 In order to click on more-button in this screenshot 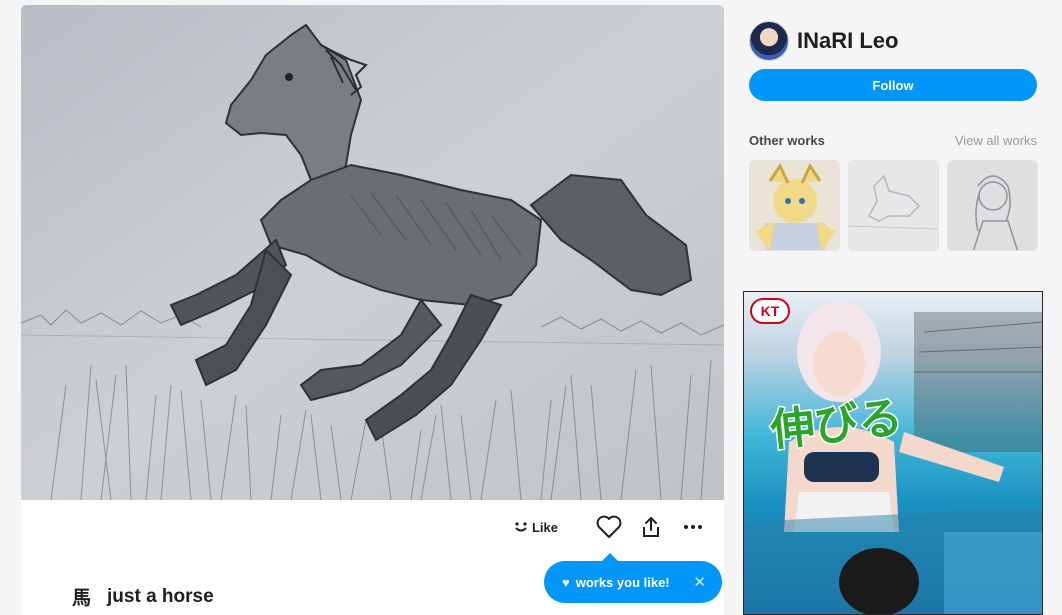, I will do `click(693, 527)`.